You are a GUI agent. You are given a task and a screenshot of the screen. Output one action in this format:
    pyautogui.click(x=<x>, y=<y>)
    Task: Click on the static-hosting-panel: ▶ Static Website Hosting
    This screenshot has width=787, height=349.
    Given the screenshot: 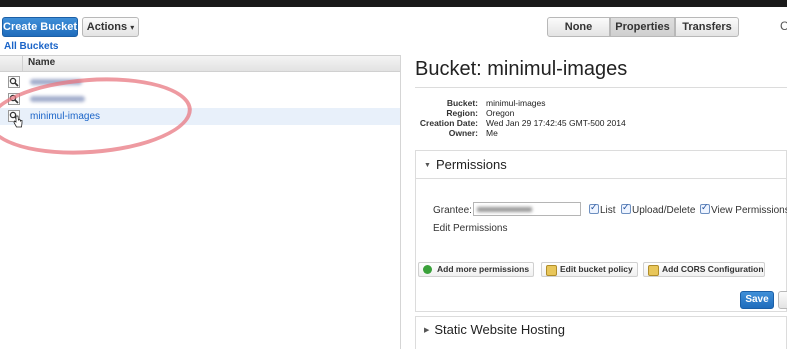 What is the action you would take?
    pyautogui.click(x=601, y=332)
    